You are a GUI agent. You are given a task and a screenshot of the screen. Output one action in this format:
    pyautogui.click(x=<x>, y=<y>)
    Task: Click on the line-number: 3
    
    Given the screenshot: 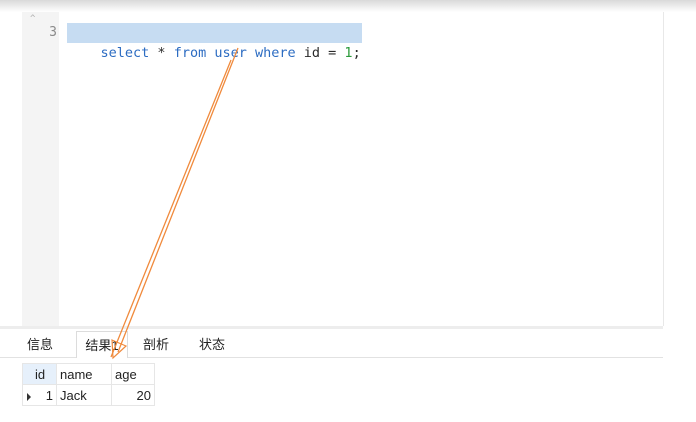 What is the action you would take?
    pyautogui.click(x=53, y=32)
    